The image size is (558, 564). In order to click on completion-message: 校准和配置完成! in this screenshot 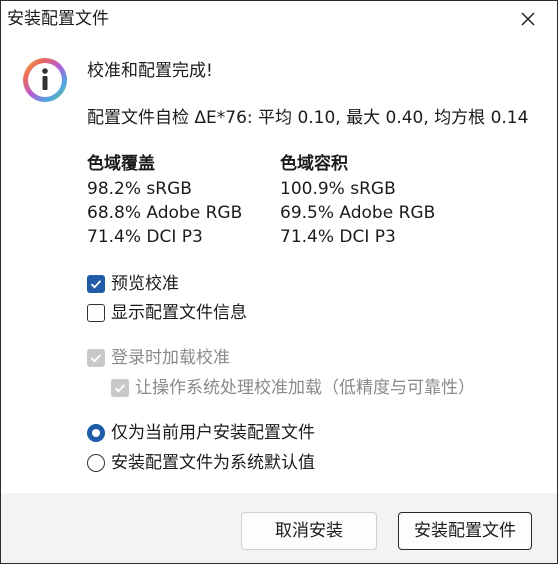, I will do `click(150, 71)`.